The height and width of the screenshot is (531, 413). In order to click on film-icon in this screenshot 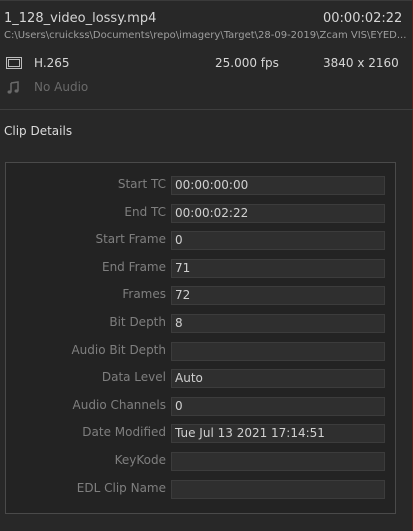, I will do `click(14, 64)`.